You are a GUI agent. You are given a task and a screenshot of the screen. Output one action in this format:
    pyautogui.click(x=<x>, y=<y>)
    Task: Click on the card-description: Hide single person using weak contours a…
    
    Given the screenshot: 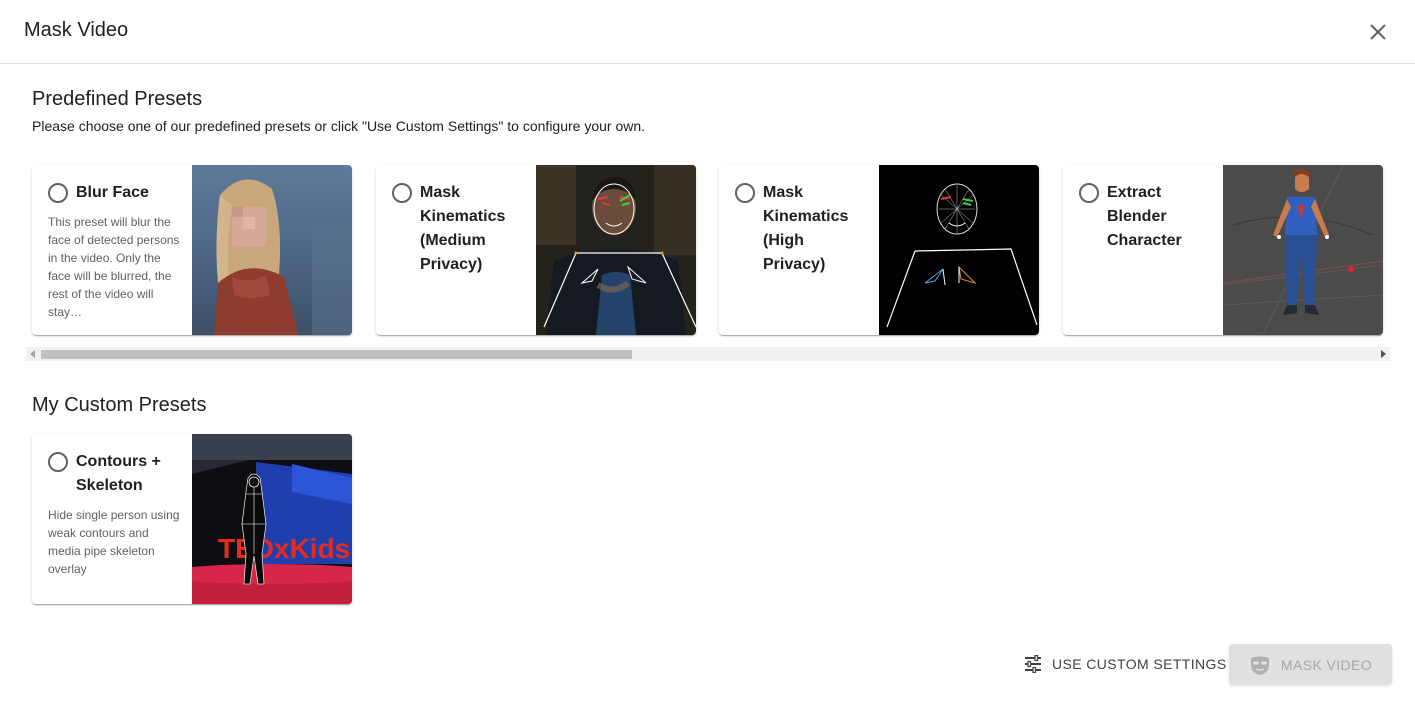 What is the action you would take?
    pyautogui.click(x=114, y=542)
    